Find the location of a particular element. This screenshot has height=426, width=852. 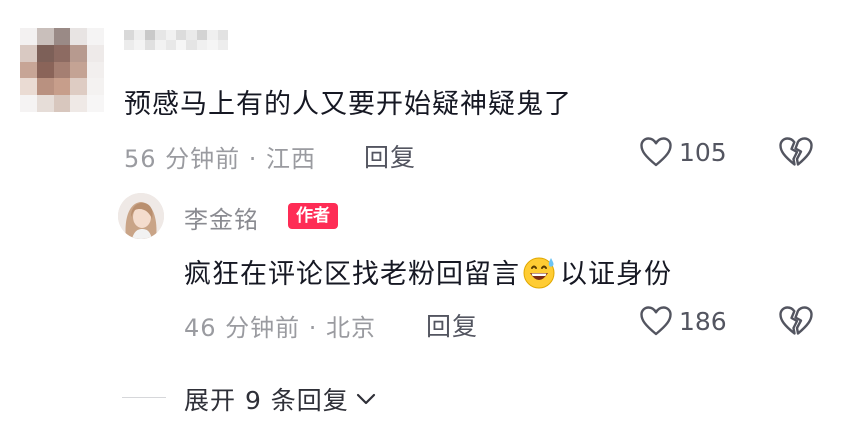

comment-meta: 56 分钟前 · 江西 is located at coordinates (220, 159).